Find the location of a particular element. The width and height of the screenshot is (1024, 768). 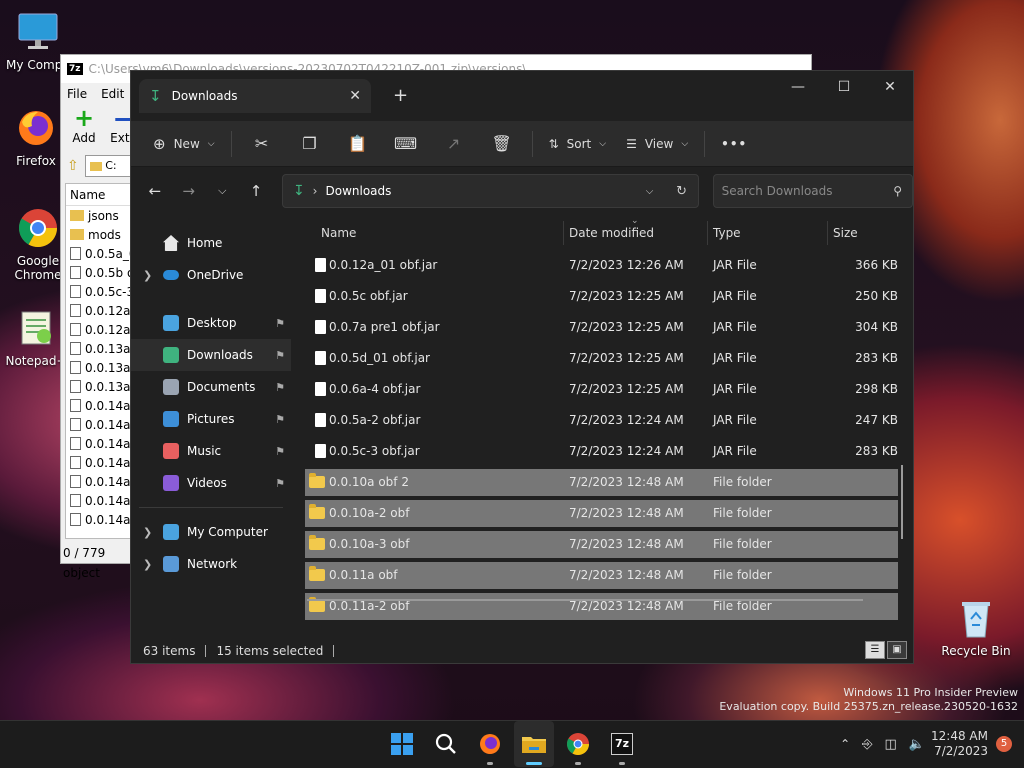

list-item: 0.0.5a_01 is located at coordinates (101, 253).